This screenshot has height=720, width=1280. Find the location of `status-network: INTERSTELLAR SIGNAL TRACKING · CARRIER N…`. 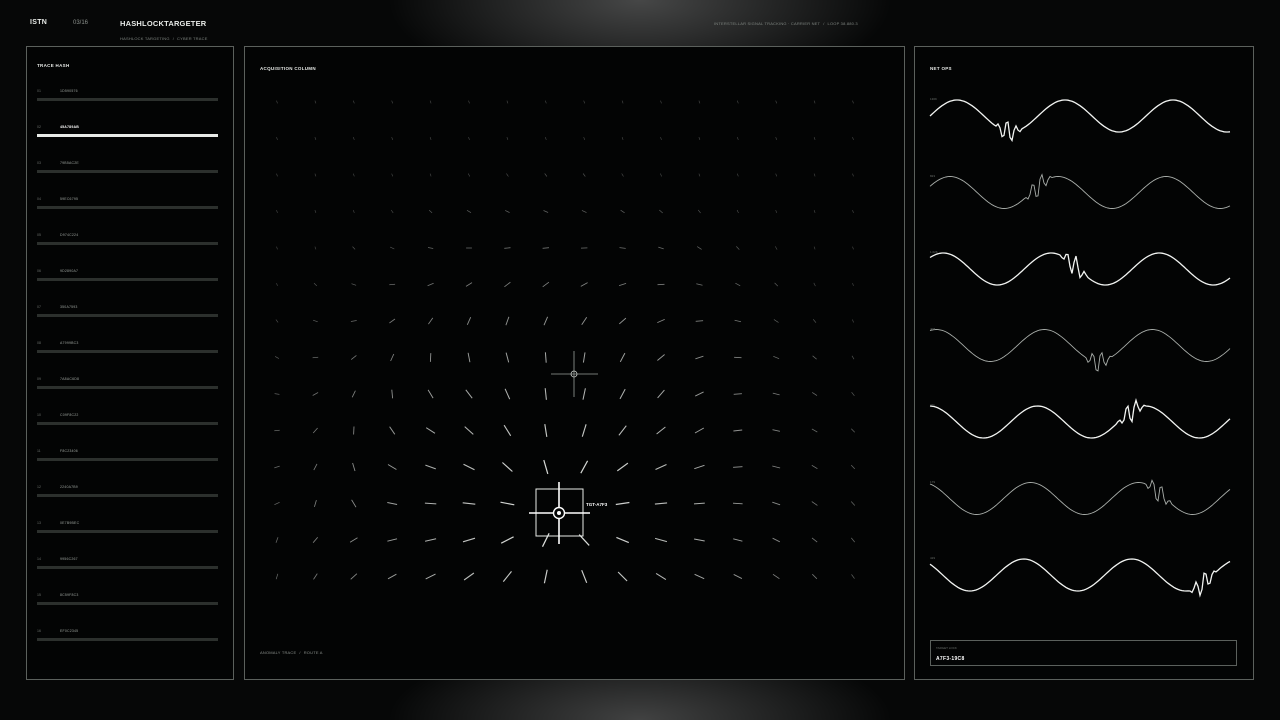

status-network: INTERSTELLAR SIGNAL TRACKING · CARRIER N… is located at coordinates (767, 23).